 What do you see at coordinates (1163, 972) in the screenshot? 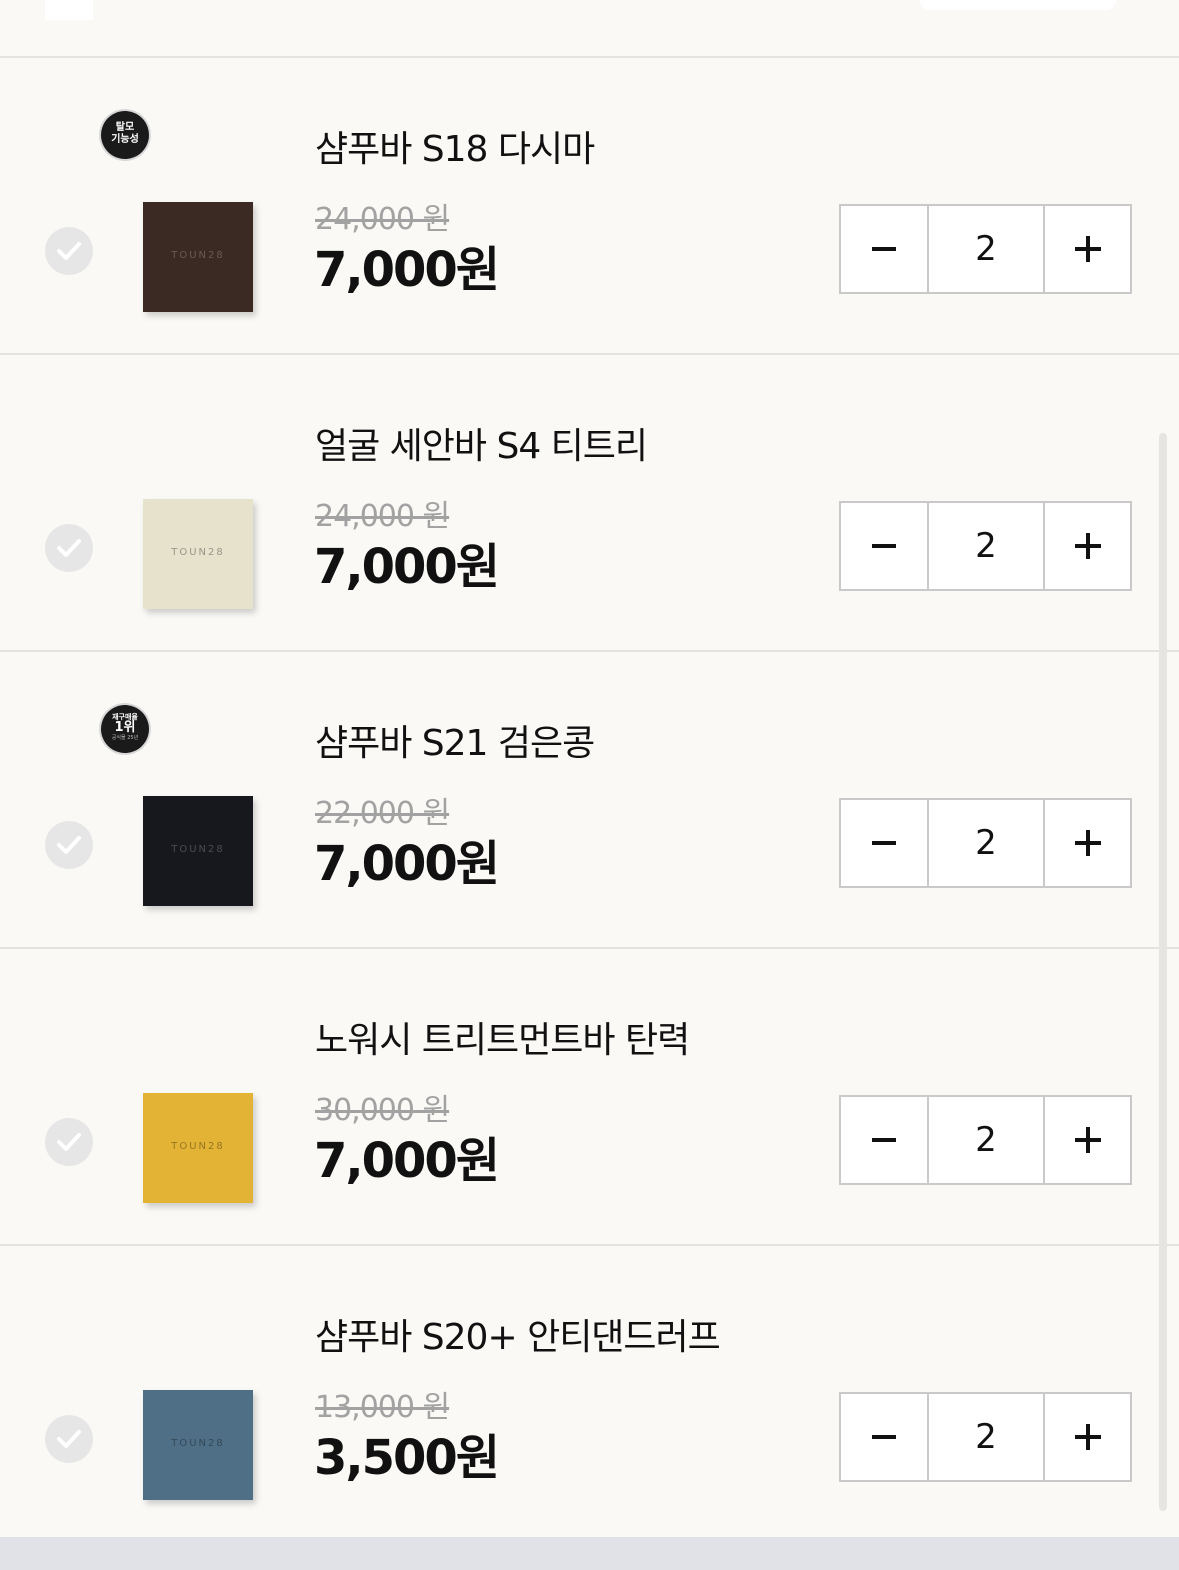
I see `scrollbar` at bounding box center [1163, 972].